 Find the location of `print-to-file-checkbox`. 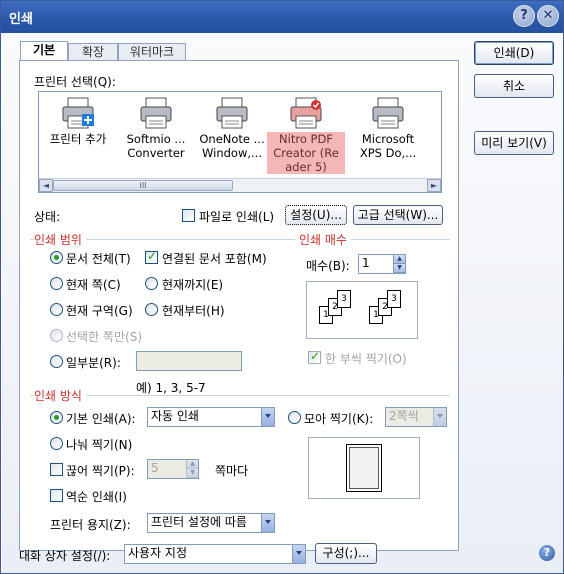

print-to-file-checkbox is located at coordinates (188, 215).